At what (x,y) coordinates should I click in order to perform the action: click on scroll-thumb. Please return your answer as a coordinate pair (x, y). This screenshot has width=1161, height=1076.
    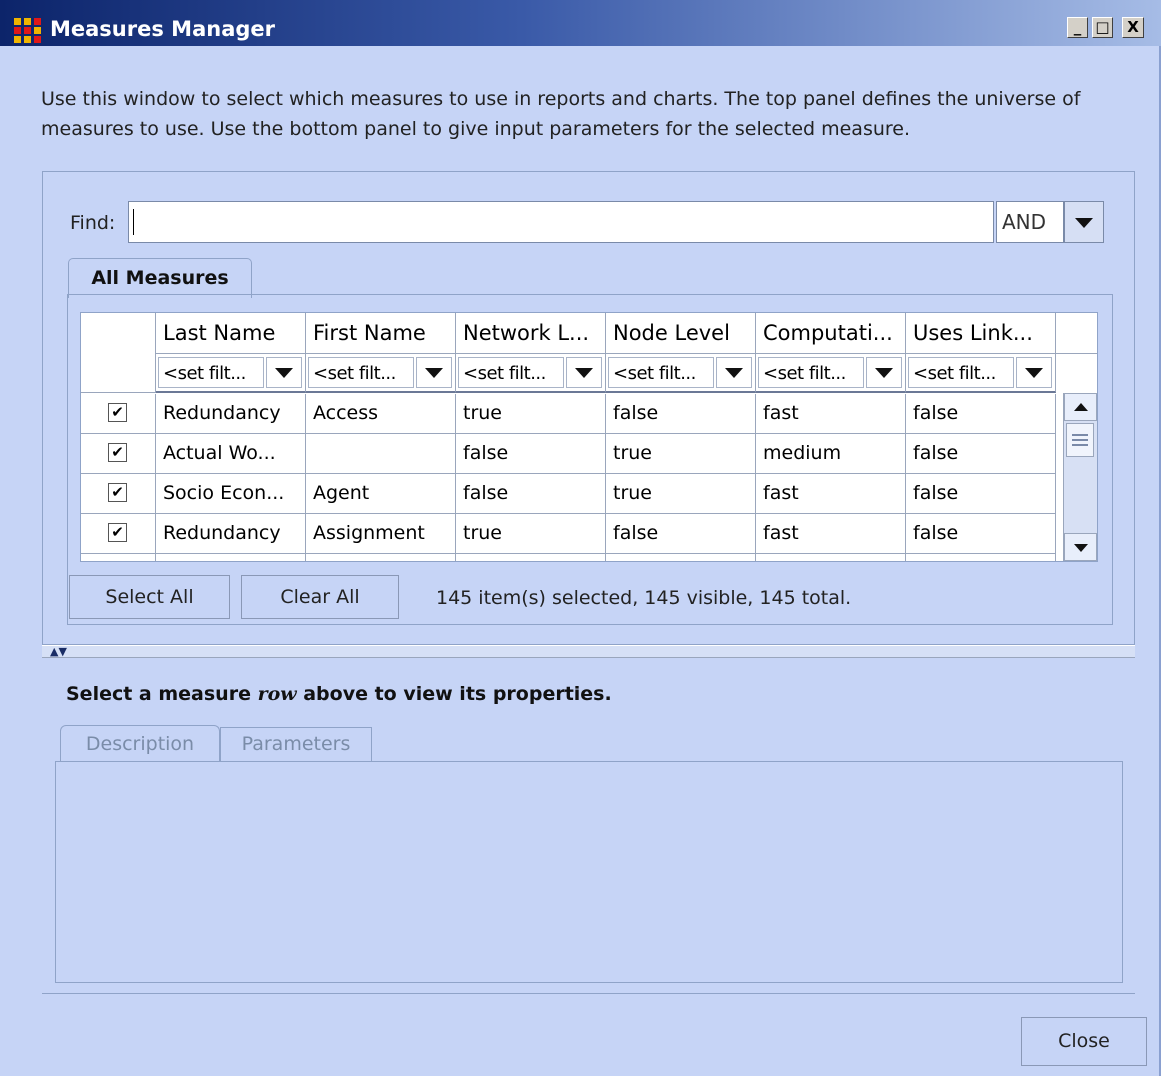
    Looking at the image, I should click on (1080, 440).